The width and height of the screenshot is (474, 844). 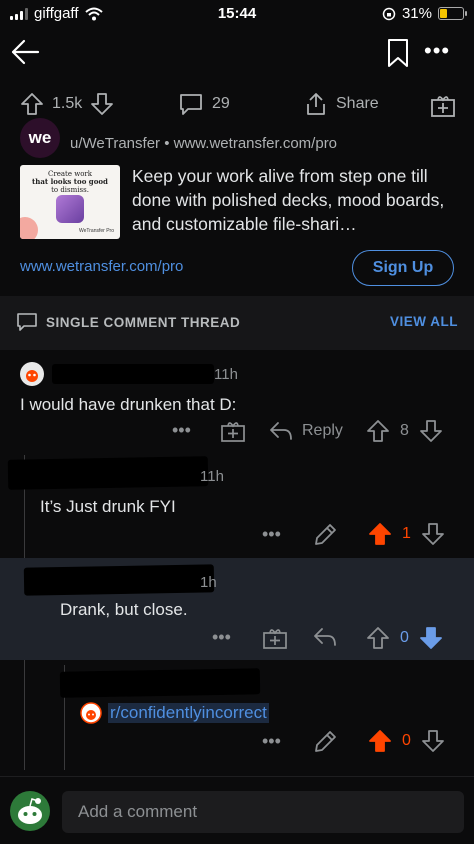 I want to click on ad-meta: we u/WeTransfer • www.wetransfer.com/pro, so click(x=240, y=139).